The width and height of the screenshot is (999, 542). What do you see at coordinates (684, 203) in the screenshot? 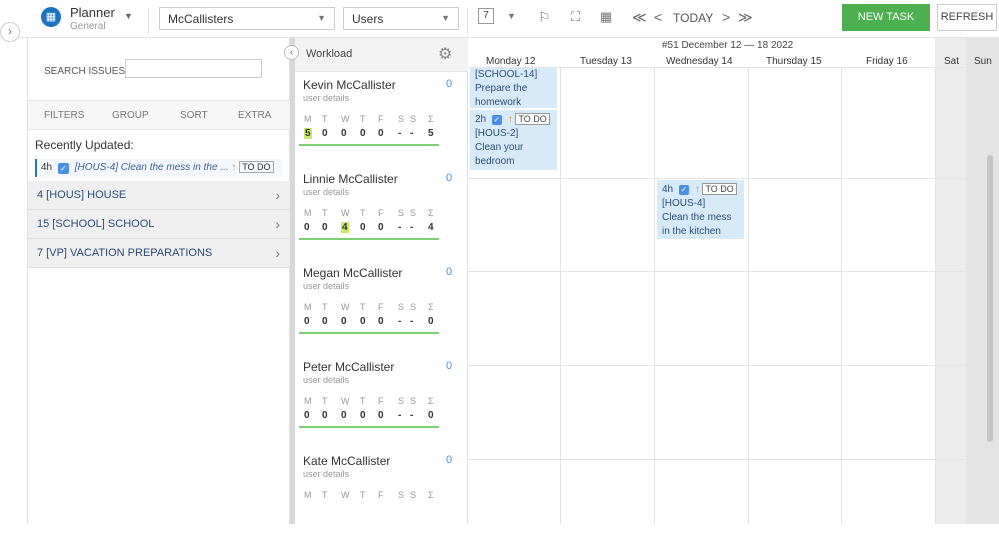
I see `task-line: [HOUS-4]` at bounding box center [684, 203].